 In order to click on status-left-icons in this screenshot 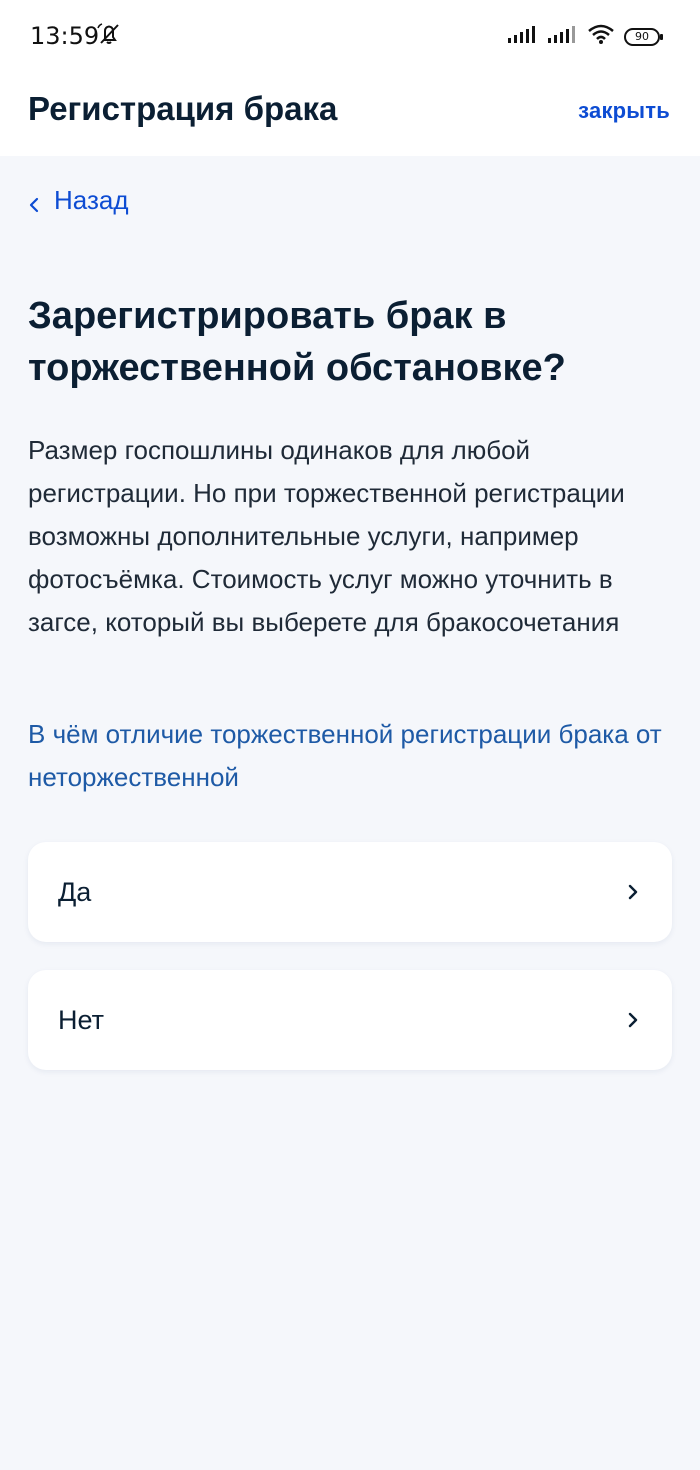, I will do `click(110, 36)`.